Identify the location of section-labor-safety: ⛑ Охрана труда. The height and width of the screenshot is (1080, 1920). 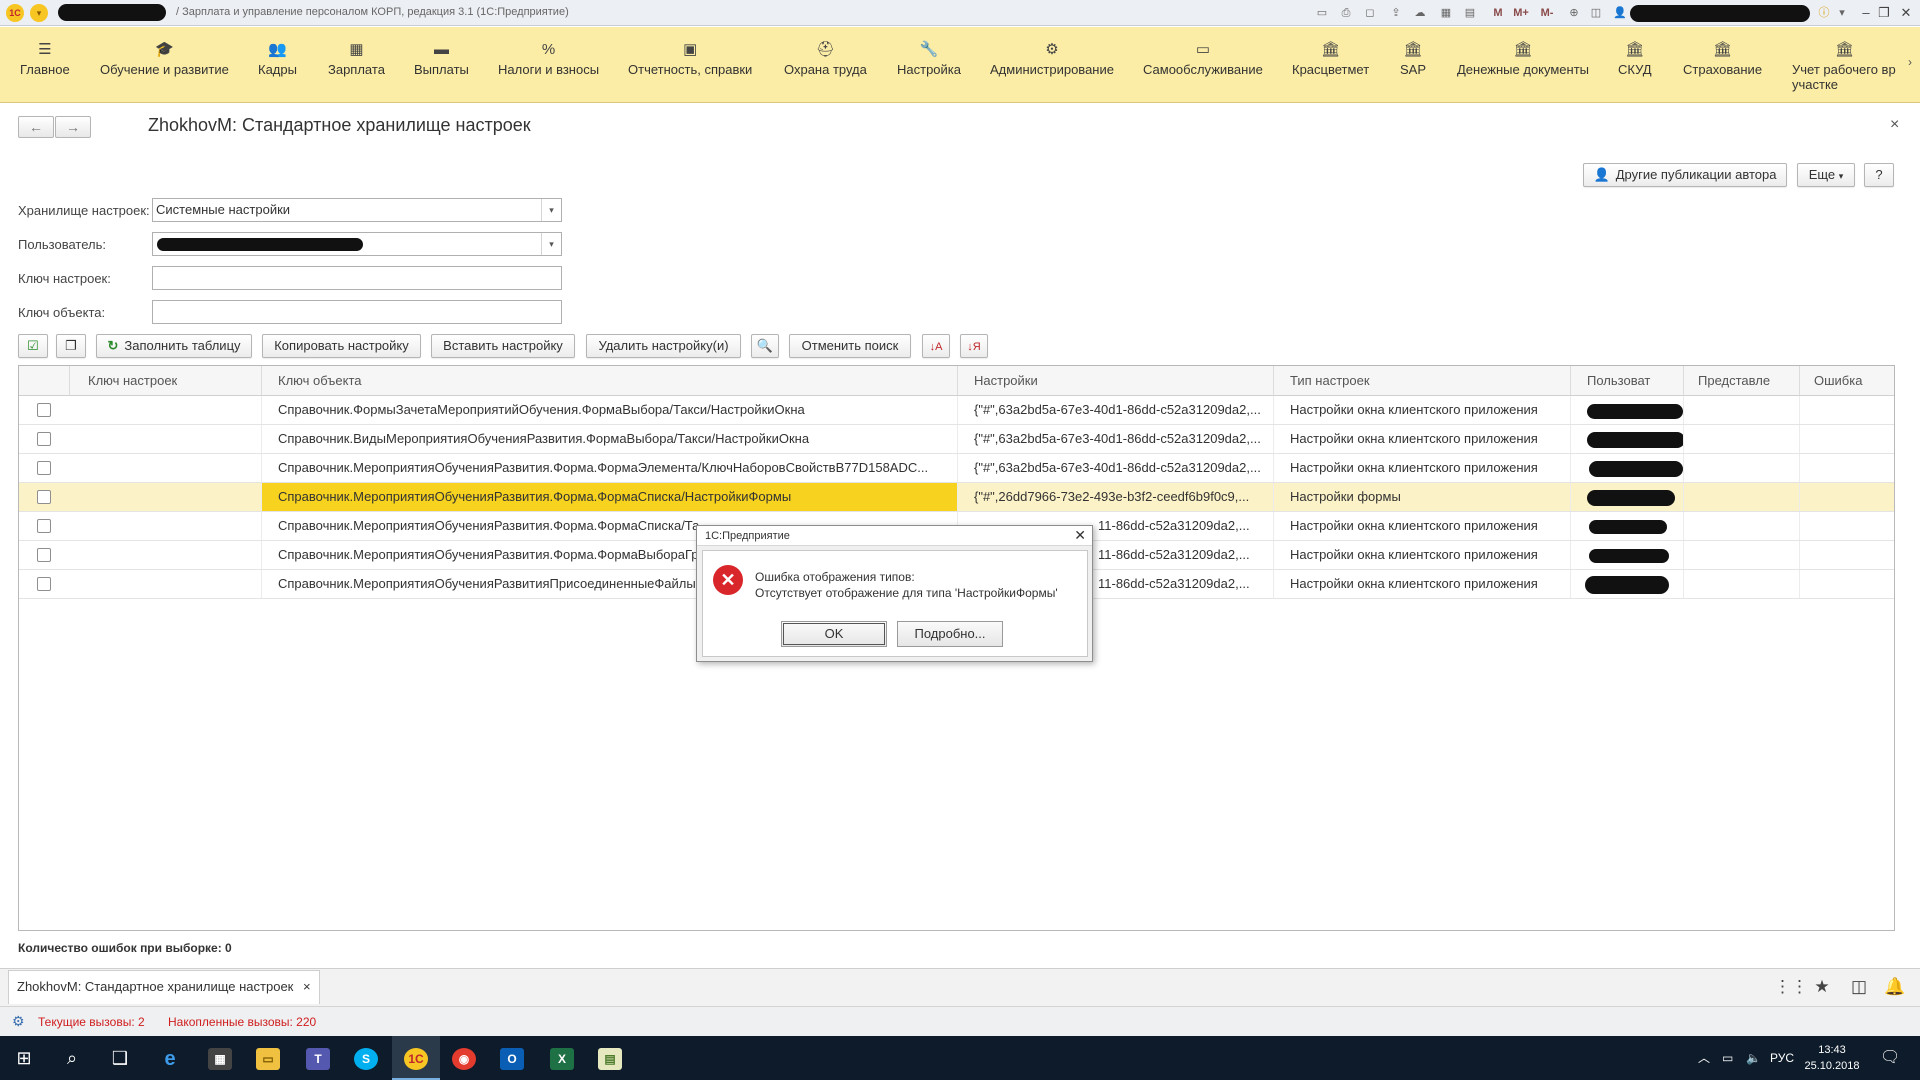
(825, 59).